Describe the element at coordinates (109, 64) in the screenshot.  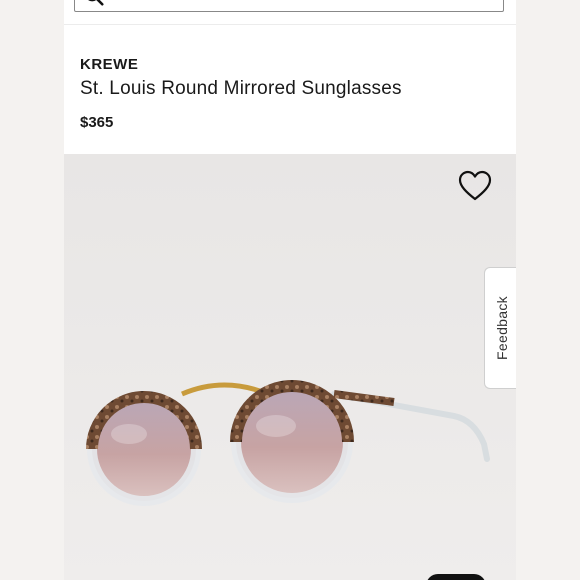
I see `product-brand: KREWE` at that location.